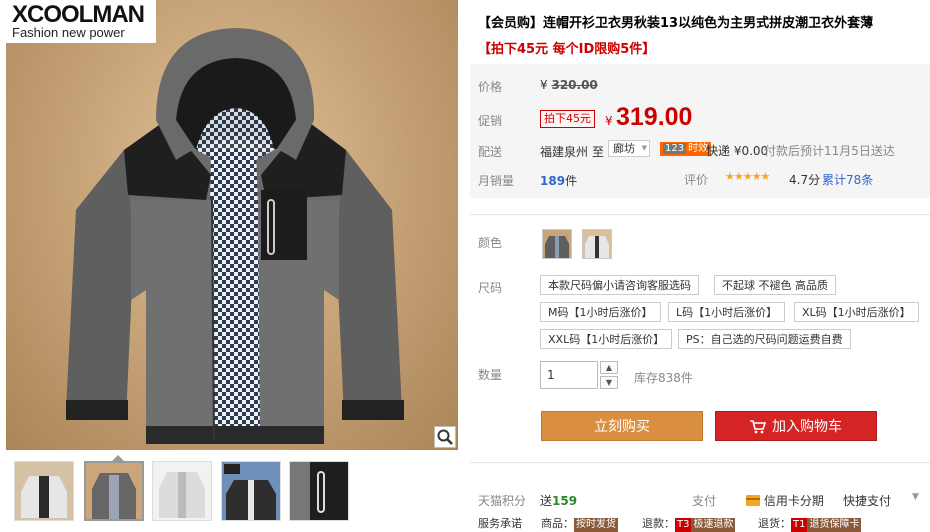  I want to click on thumbnail-gray-jacket-icon, so click(114, 491).